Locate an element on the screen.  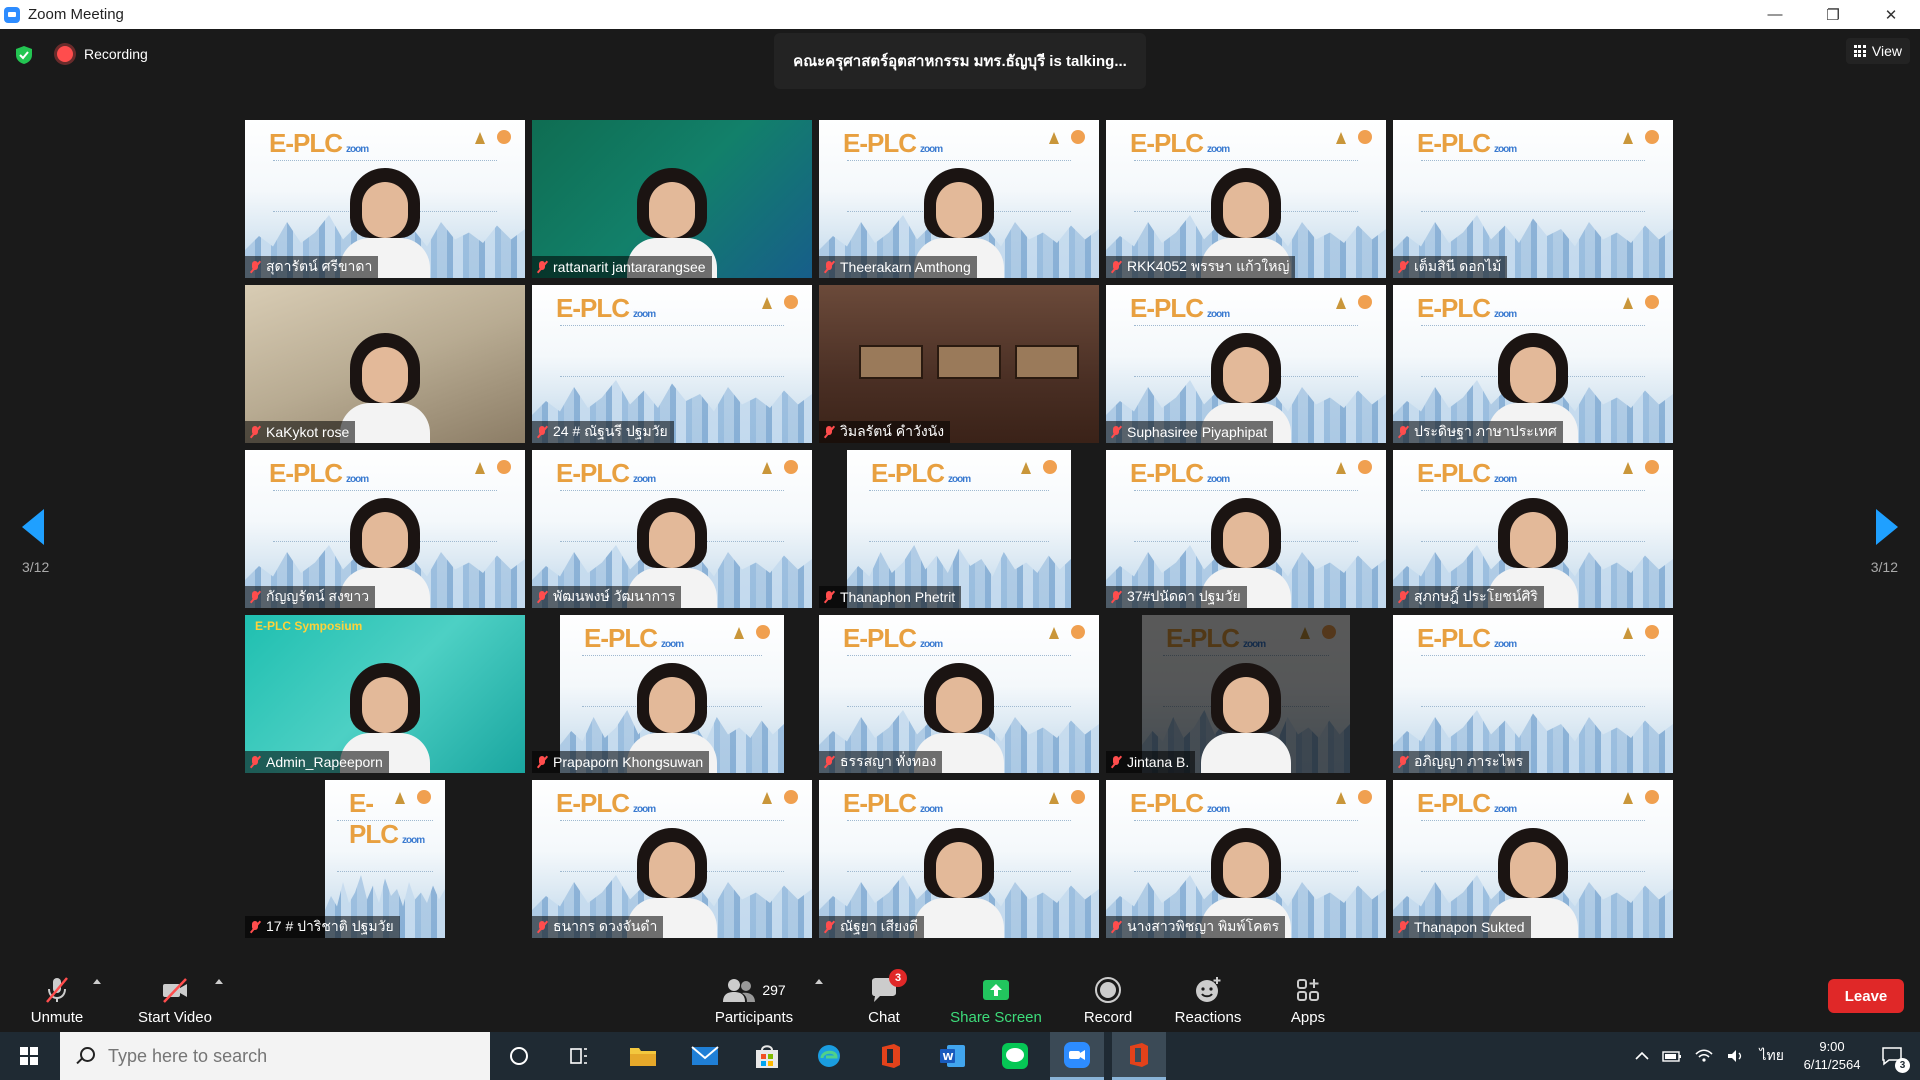
cortana-button is located at coordinates (519, 1056).